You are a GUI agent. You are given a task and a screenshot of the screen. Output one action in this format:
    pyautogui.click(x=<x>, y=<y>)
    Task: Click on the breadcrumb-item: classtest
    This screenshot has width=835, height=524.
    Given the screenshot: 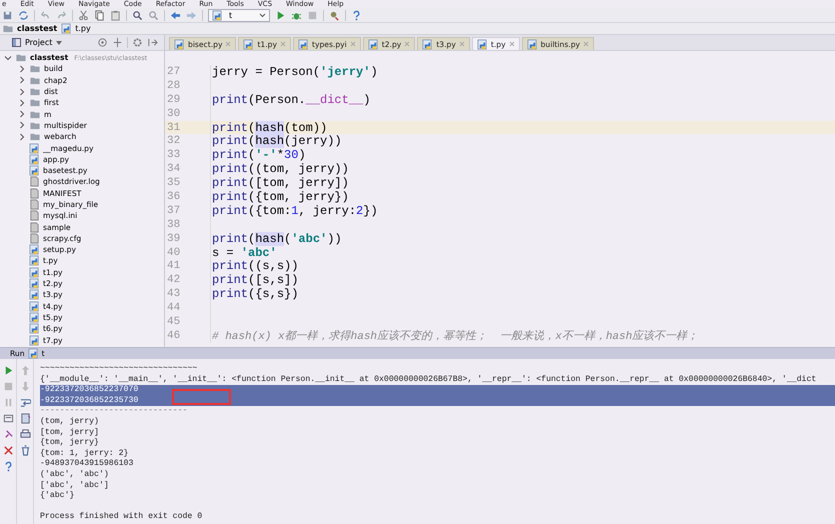 What is the action you would take?
    pyautogui.click(x=37, y=28)
    